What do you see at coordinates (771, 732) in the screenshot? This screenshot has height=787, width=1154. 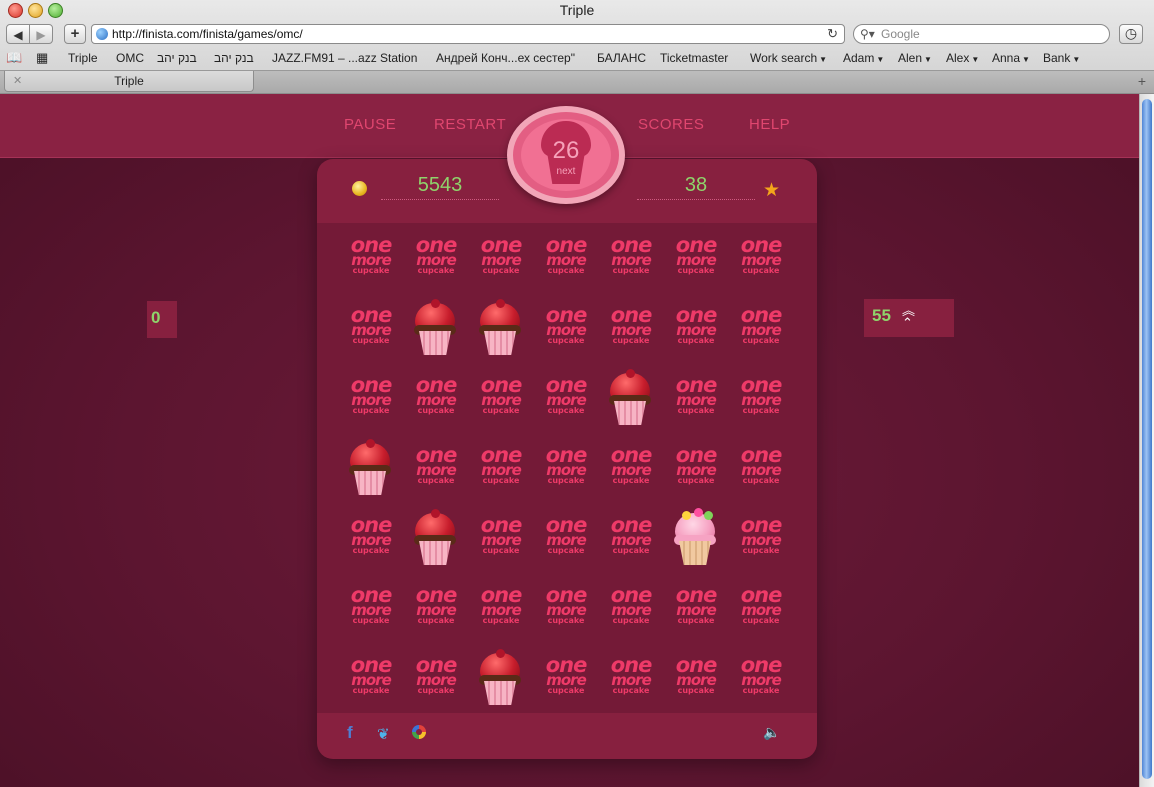 I see `speaker-icon: 🔈` at bounding box center [771, 732].